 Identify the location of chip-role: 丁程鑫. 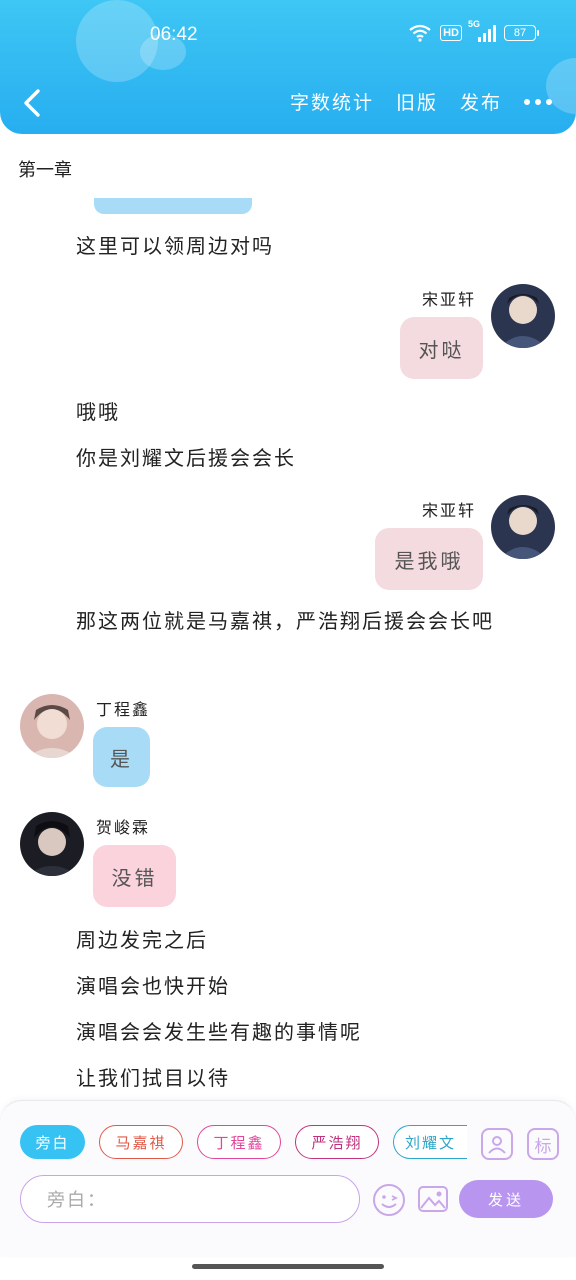
(239, 1142).